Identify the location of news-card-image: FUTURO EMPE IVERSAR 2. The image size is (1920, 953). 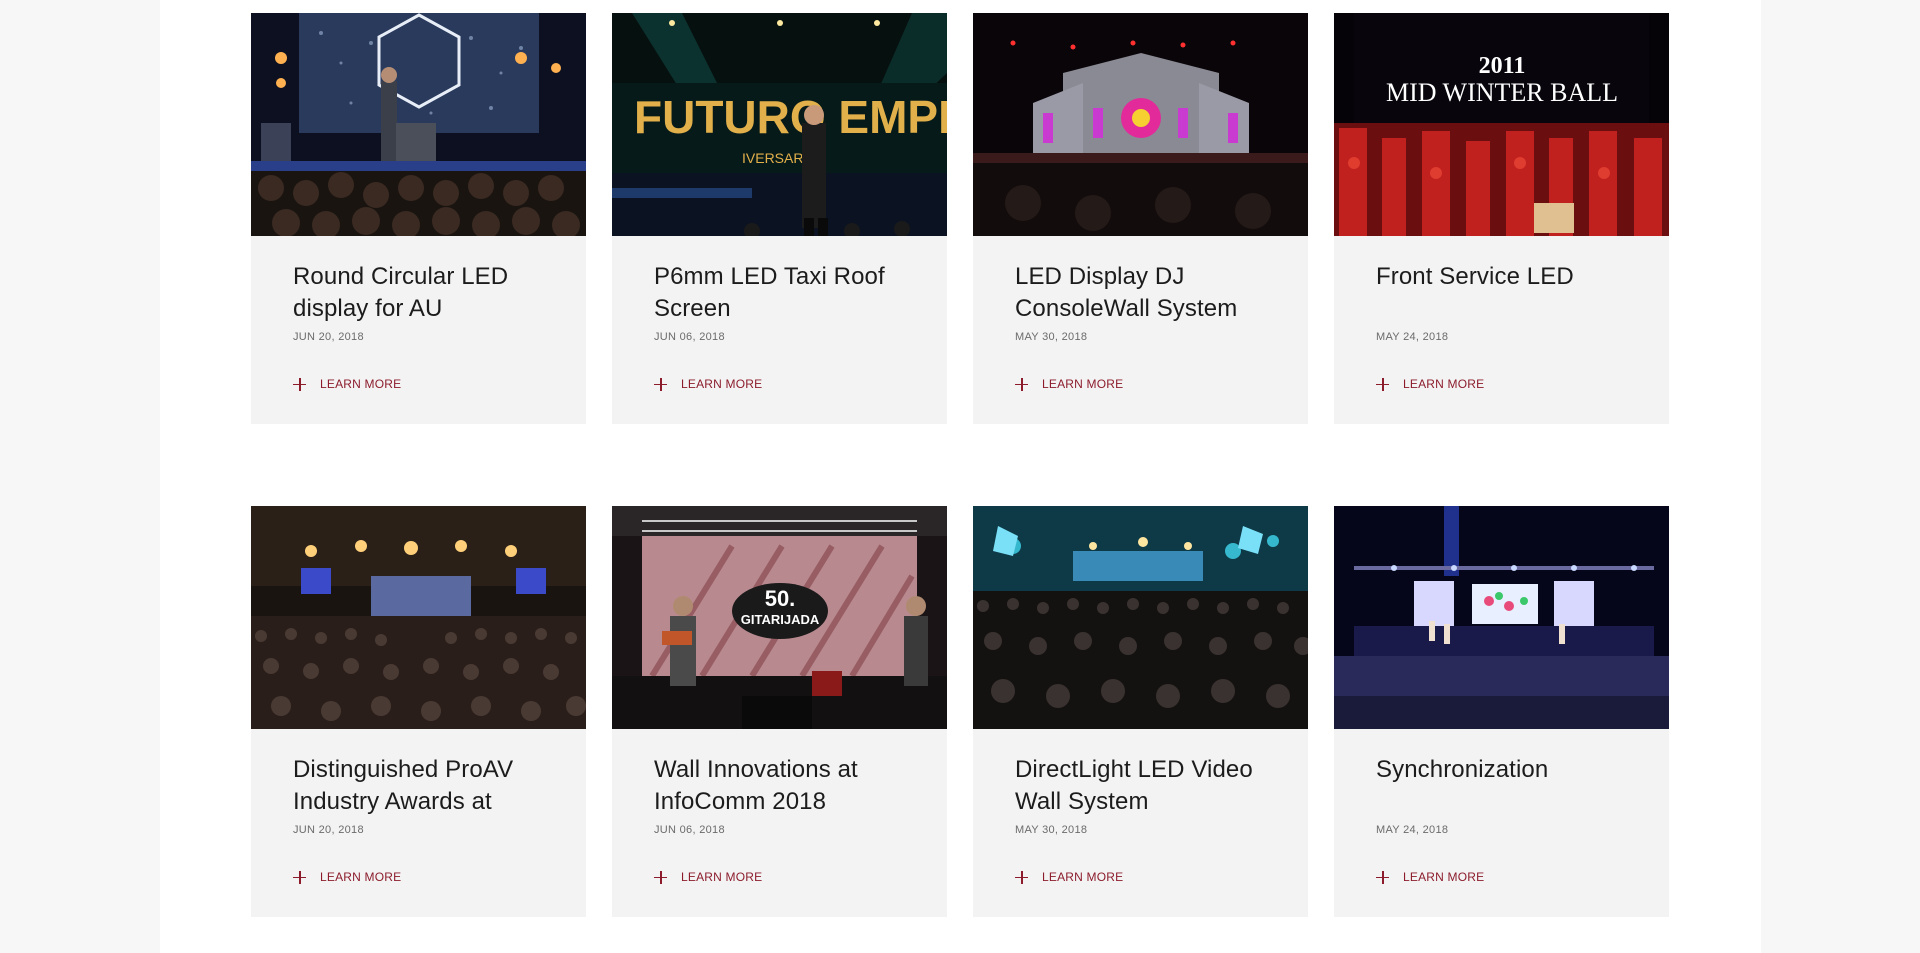
(779, 124).